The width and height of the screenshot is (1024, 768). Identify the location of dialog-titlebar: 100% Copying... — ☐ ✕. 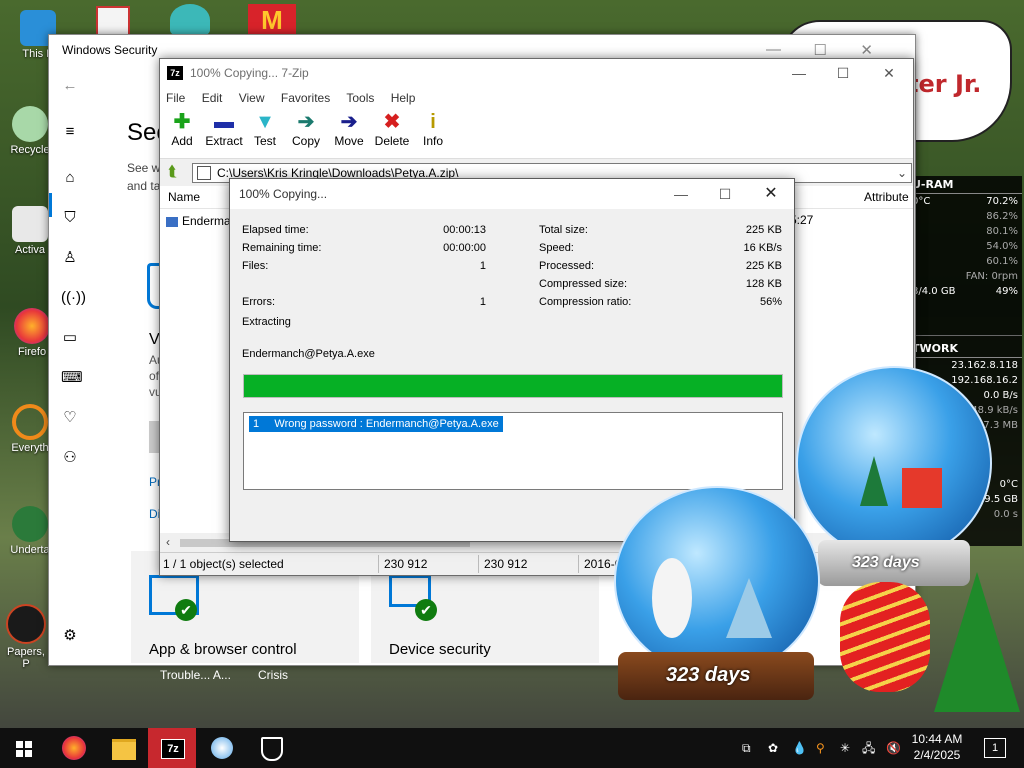
(512, 194).